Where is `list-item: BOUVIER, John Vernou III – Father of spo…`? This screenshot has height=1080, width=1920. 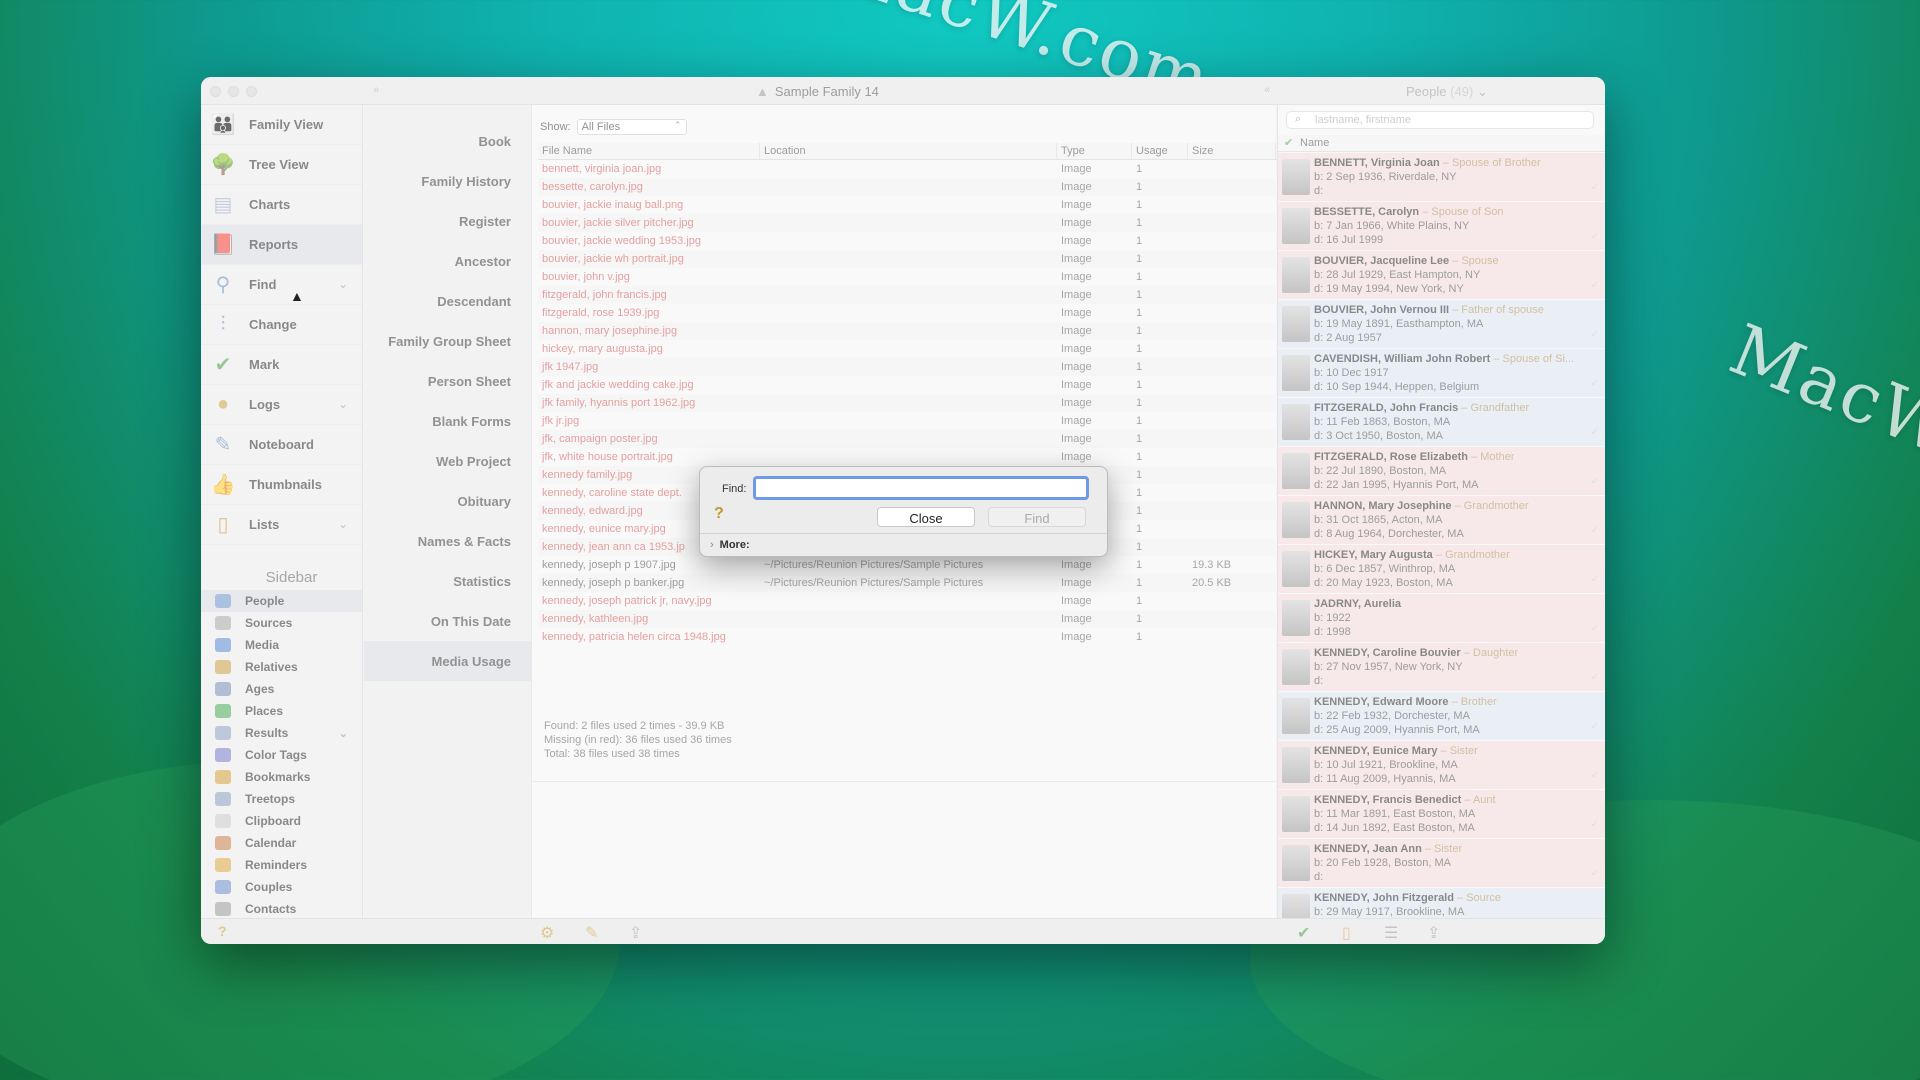 list-item: BOUVIER, John Vernou III – Father of spo… is located at coordinates (1441, 324).